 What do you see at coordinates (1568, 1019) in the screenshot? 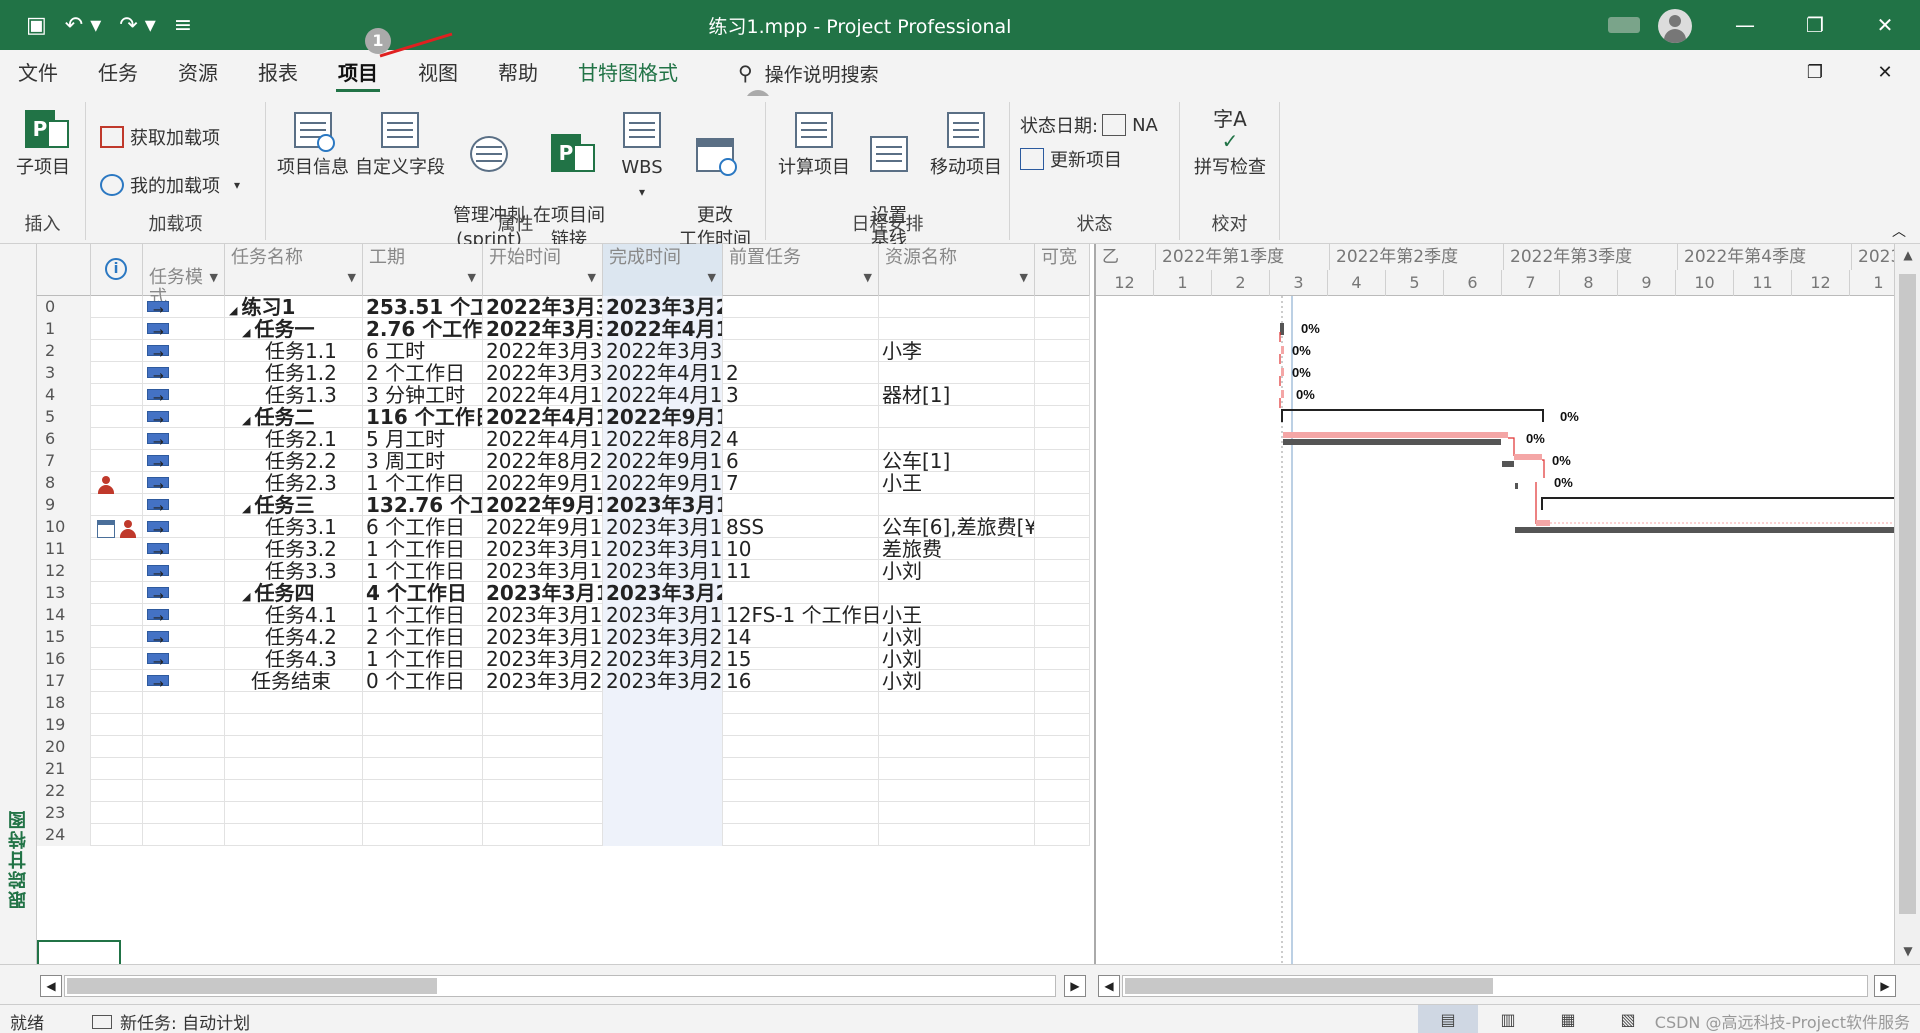
I see `team-planner-view-icon: ▦` at bounding box center [1568, 1019].